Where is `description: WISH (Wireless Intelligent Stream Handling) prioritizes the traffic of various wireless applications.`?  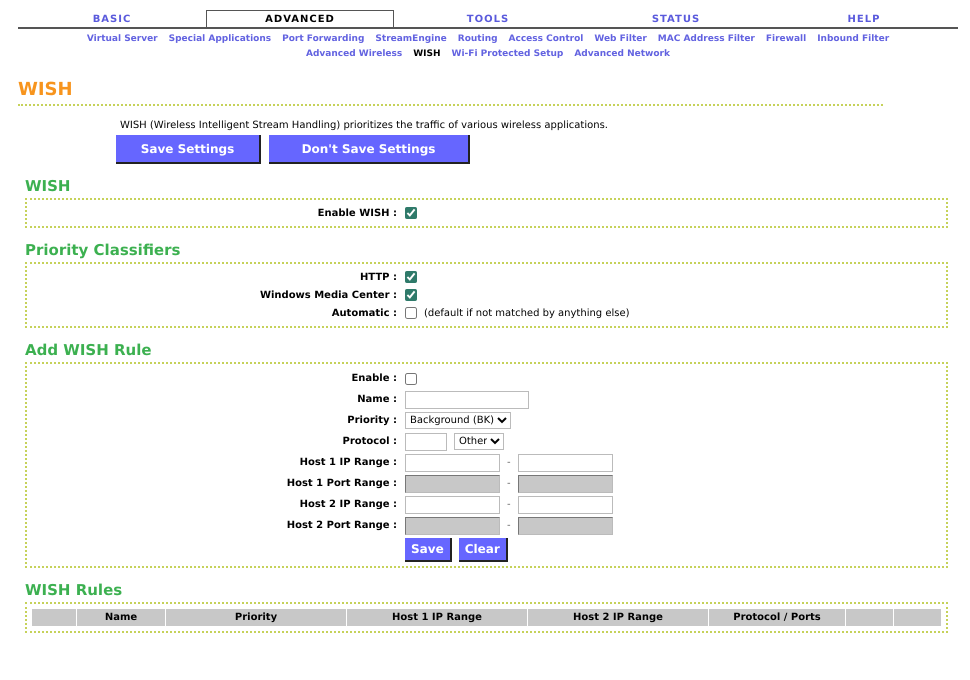 description: WISH (Wireless Intelligent Stream Handling) prioritizes the traffic of various wireless applications. is located at coordinates (364, 125).